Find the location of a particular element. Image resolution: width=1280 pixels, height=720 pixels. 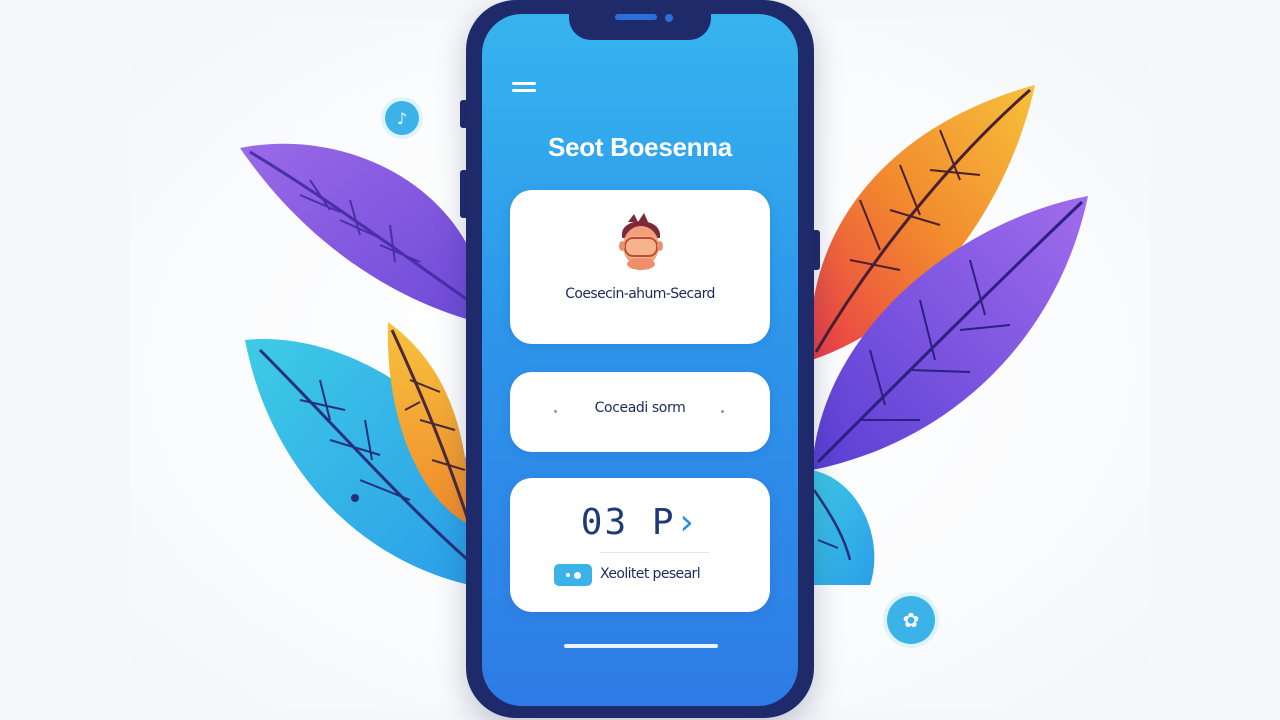

profile-card: Coesecin-ahum-Secard is located at coordinates (640, 267).